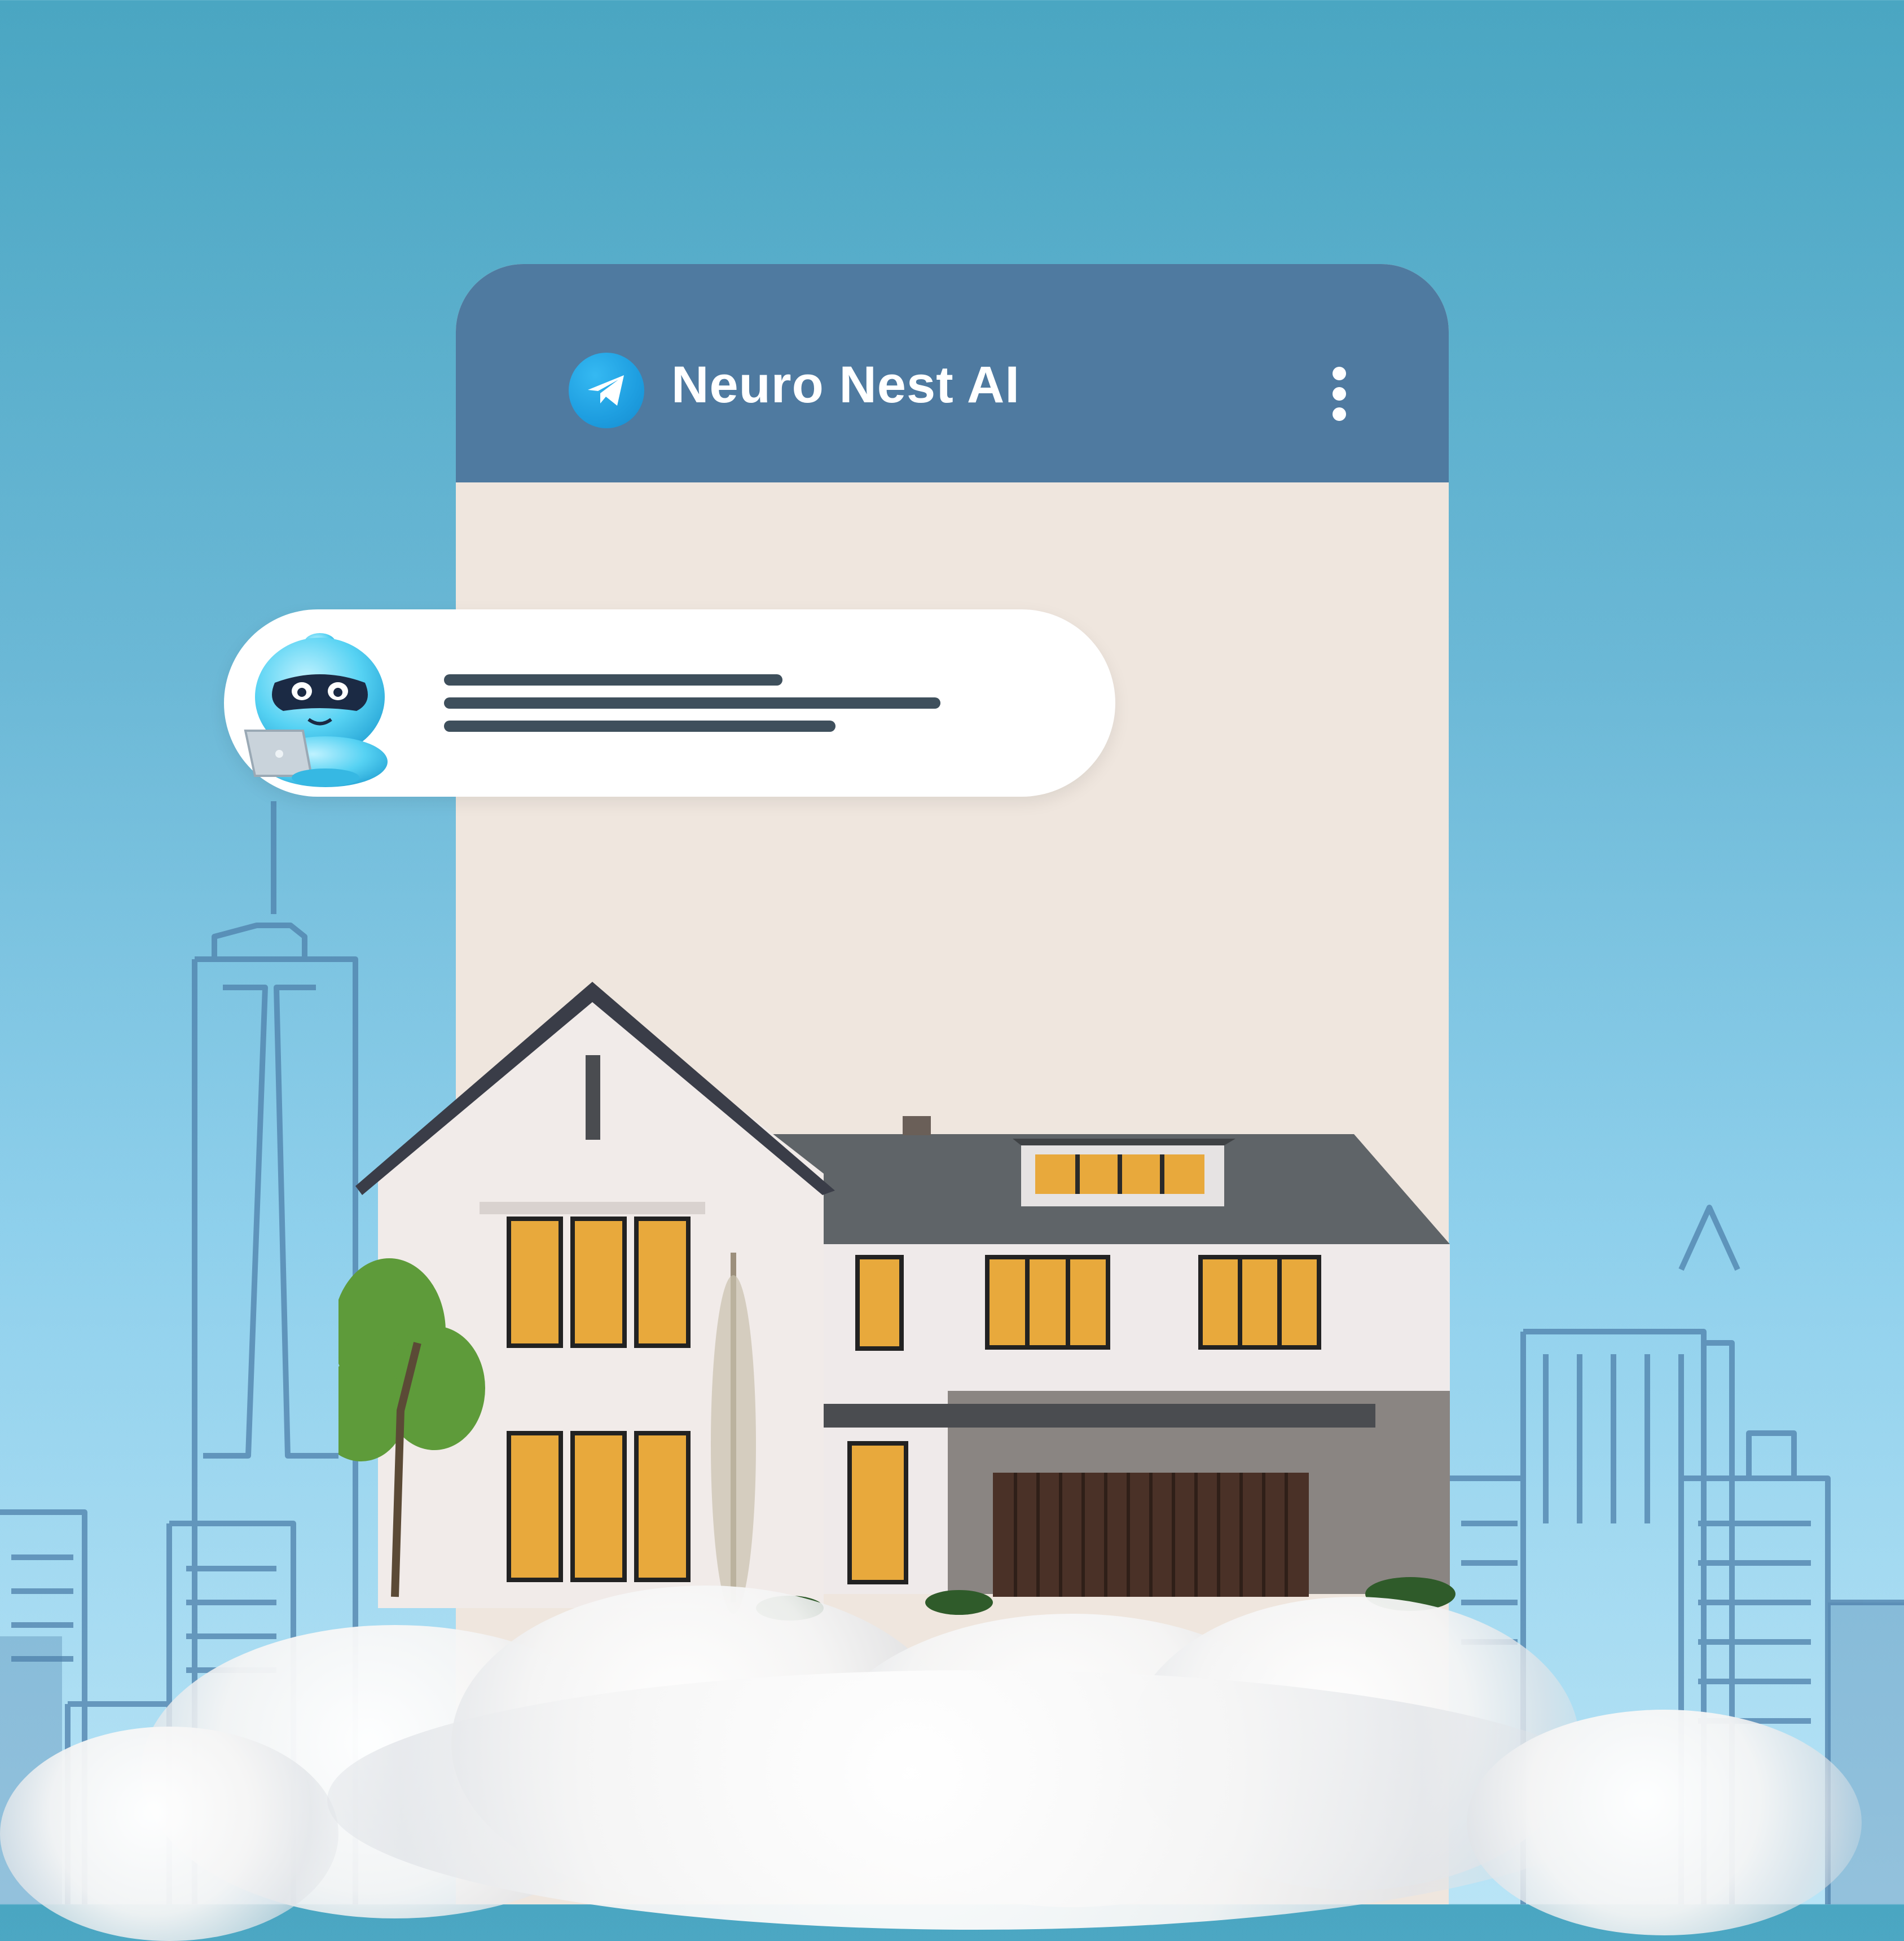  What do you see at coordinates (606, 390) in the screenshot?
I see `telegram-paper-plane-icon` at bounding box center [606, 390].